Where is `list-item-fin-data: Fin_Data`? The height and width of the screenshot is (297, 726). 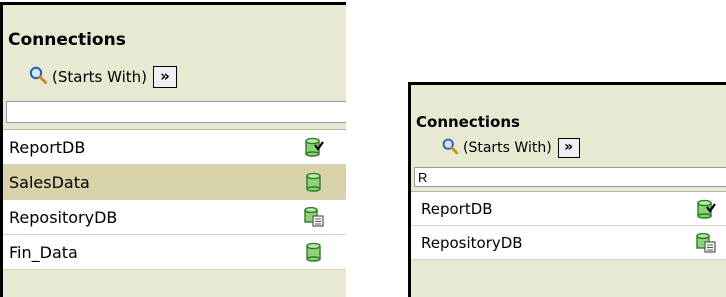
list-item-fin-data: Fin_Data is located at coordinates (174, 252).